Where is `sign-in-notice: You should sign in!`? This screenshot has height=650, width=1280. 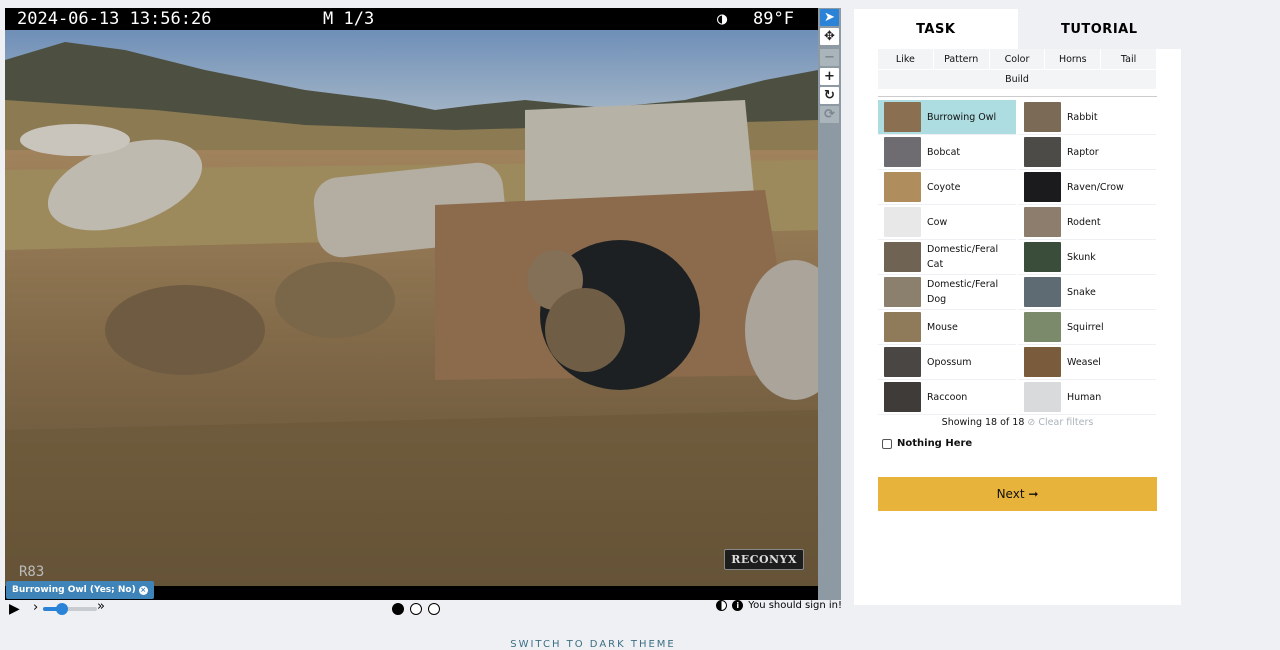
sign-in-notice: You should sign in! is located at coordinates (795, 605).